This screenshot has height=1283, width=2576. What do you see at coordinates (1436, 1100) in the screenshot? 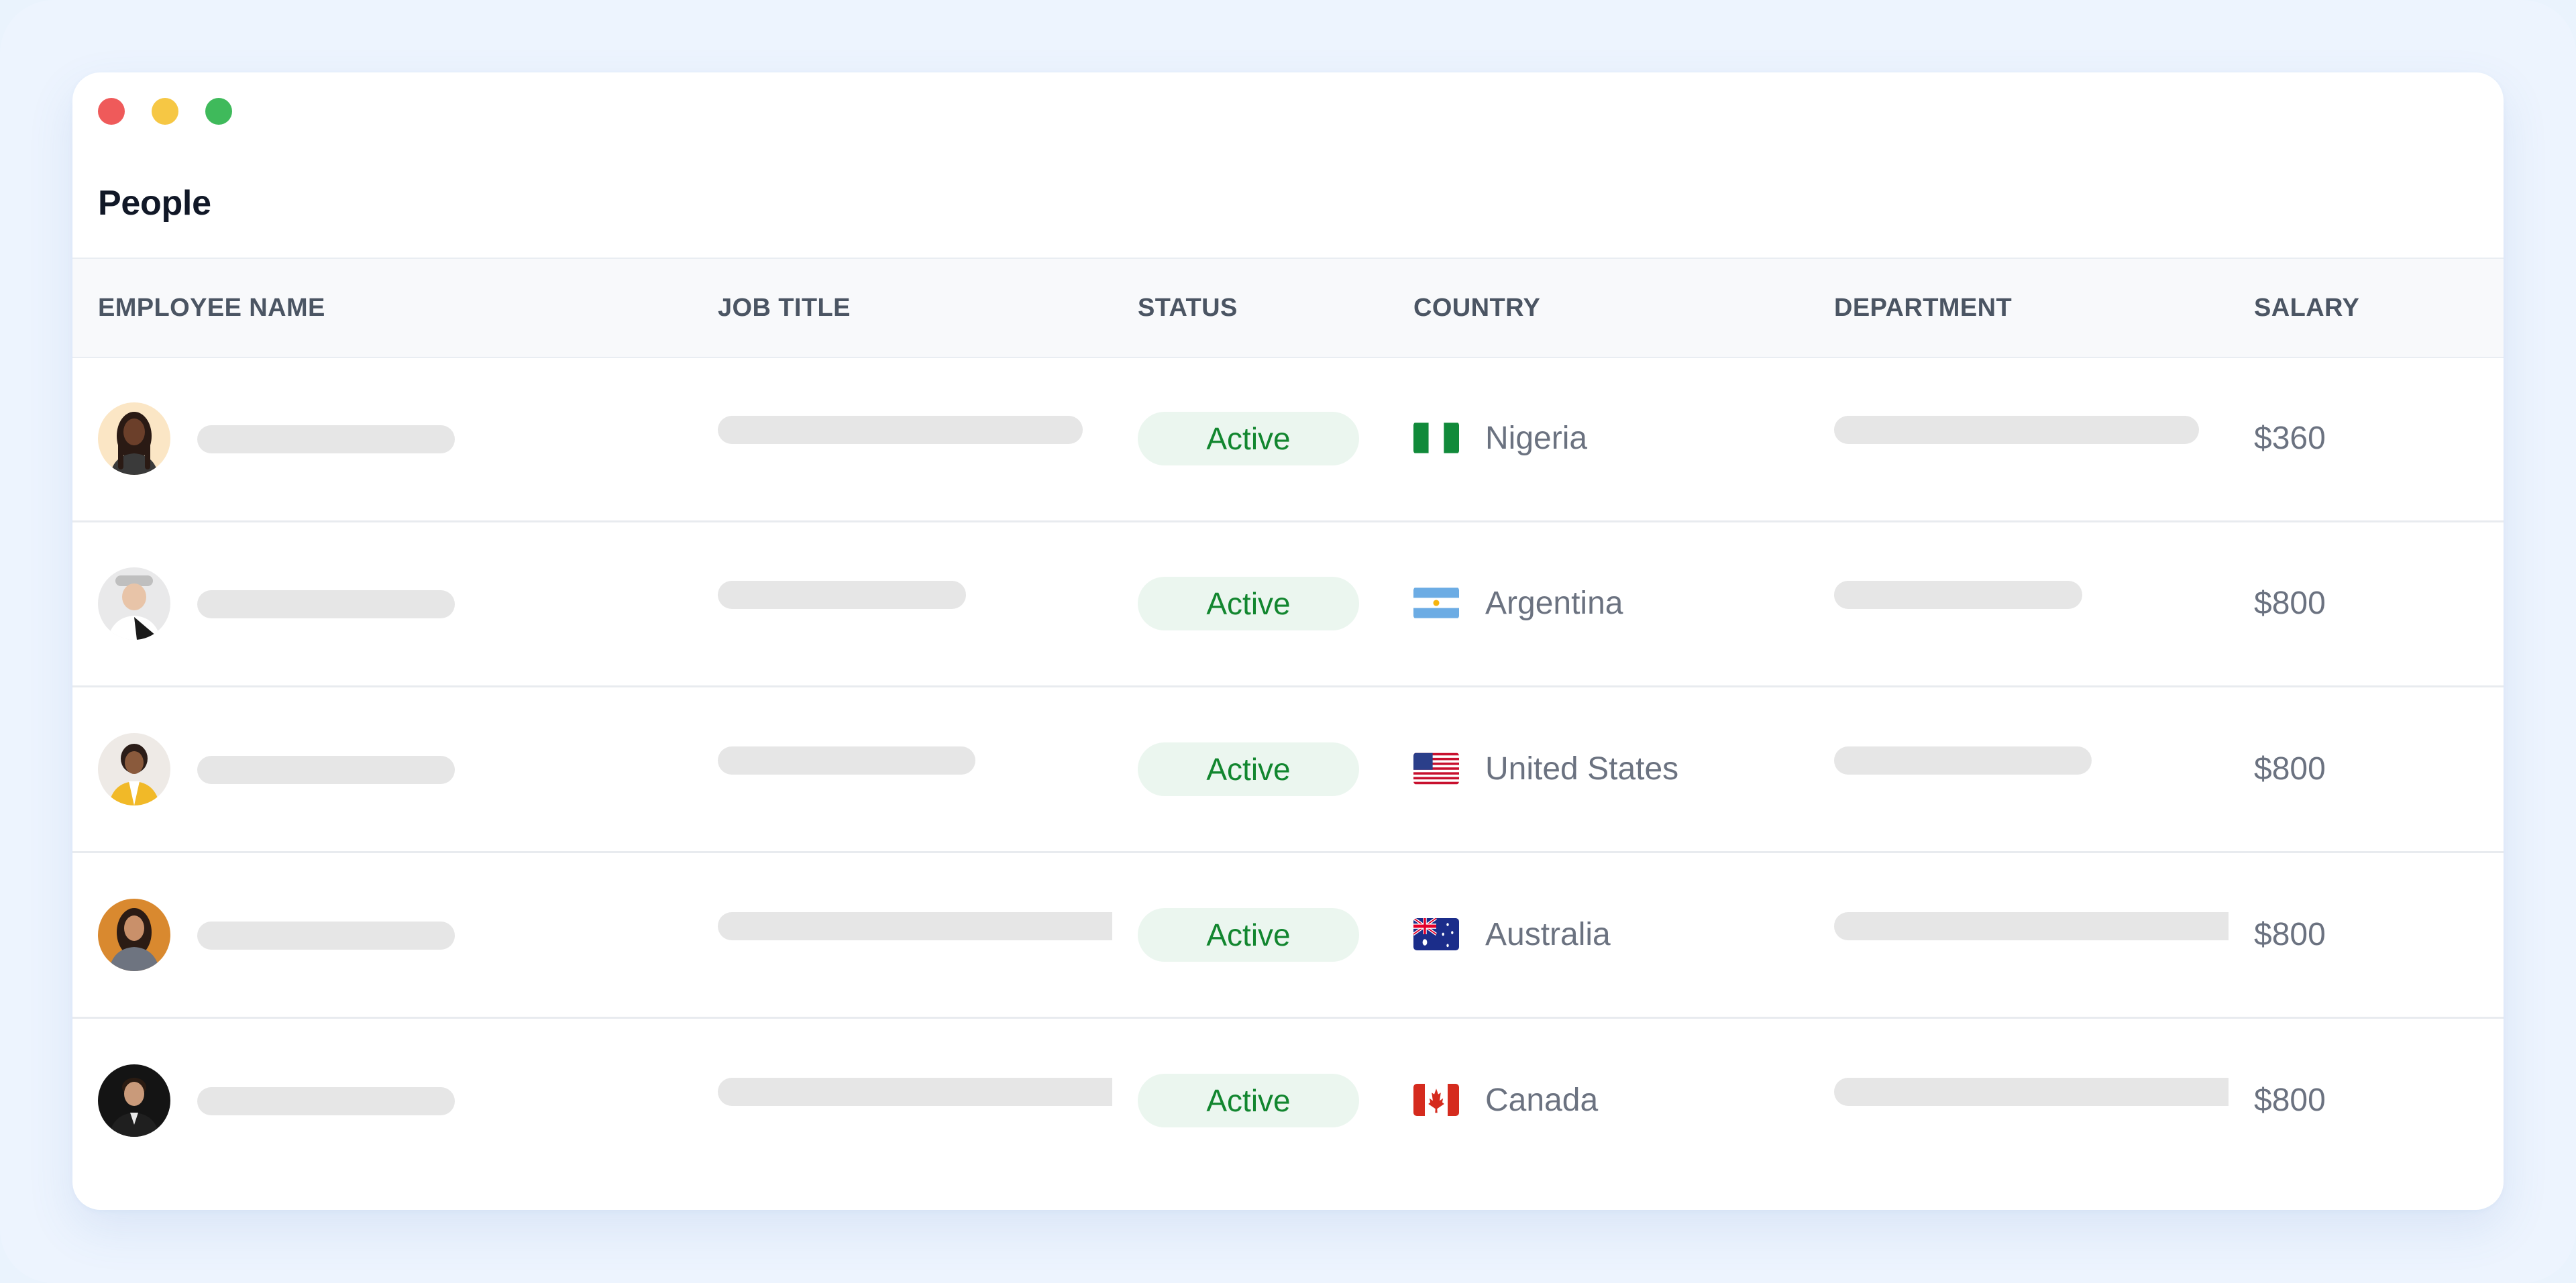
I see `canada-flag-icon` at bounding box center [1436, 1100].